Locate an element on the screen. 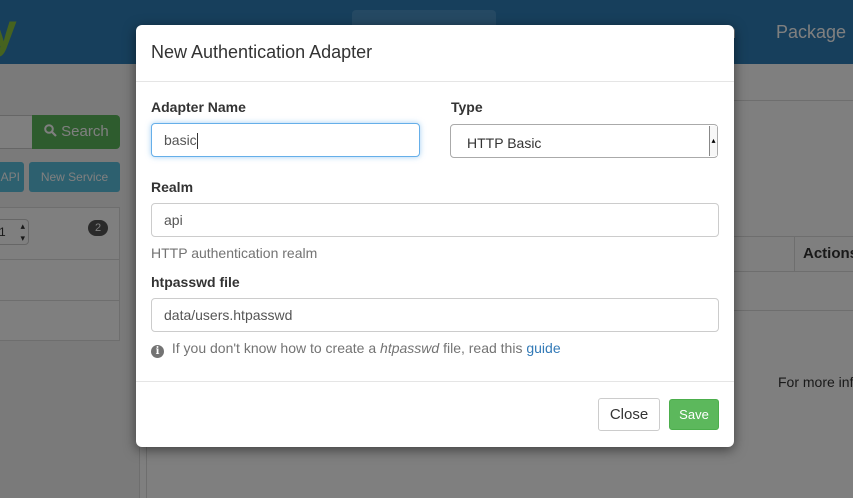 The image size is (853, 498). close-button: Close is located at coordinates (629, 414).